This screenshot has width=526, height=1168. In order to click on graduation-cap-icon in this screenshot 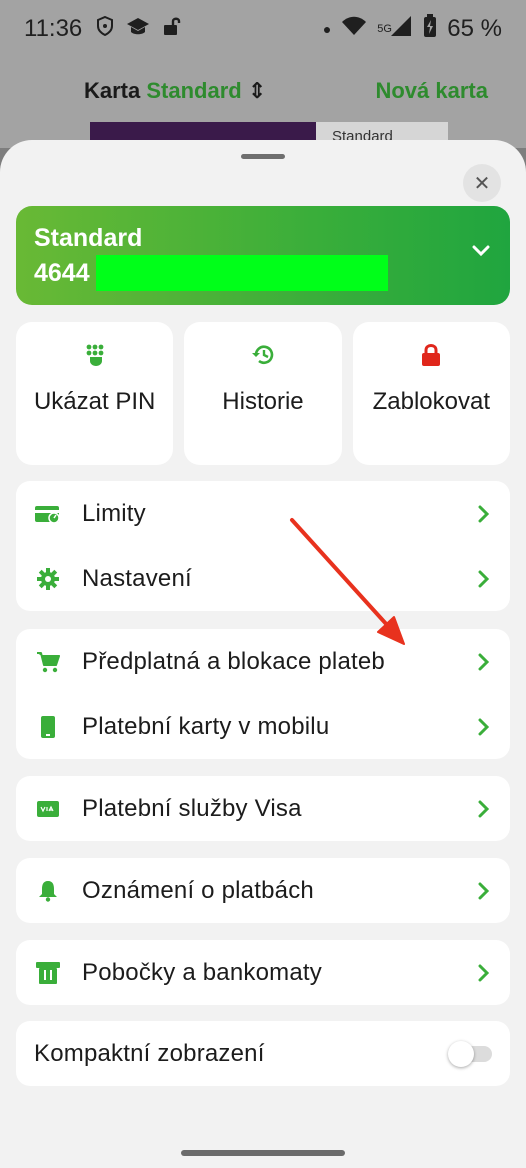, I will do `click(138, 29)`.